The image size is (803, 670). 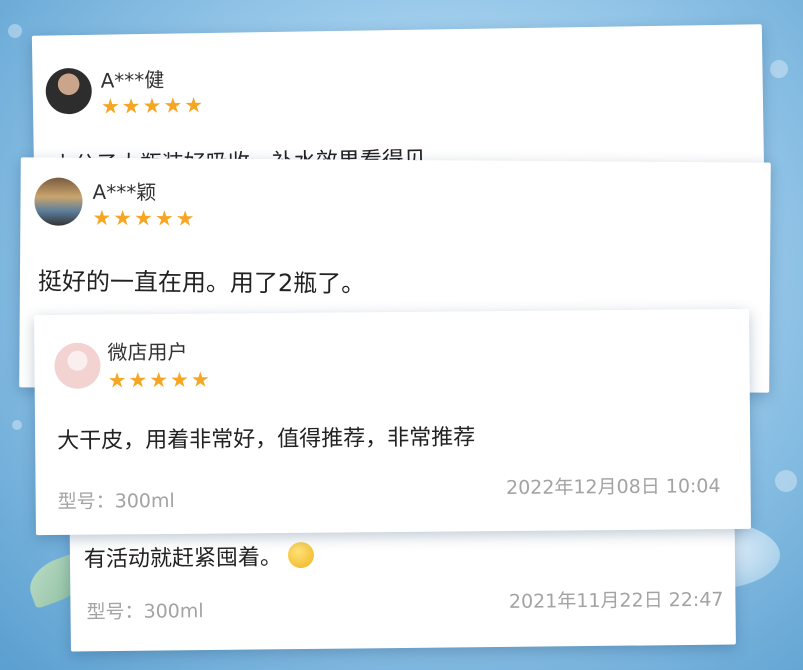 What do you see at coordinates (266, 439) in the screenshot?
I see `review-text: 大干皮，用着非常好，值得推荐，非常推荐` at bounding box center [266, 439].